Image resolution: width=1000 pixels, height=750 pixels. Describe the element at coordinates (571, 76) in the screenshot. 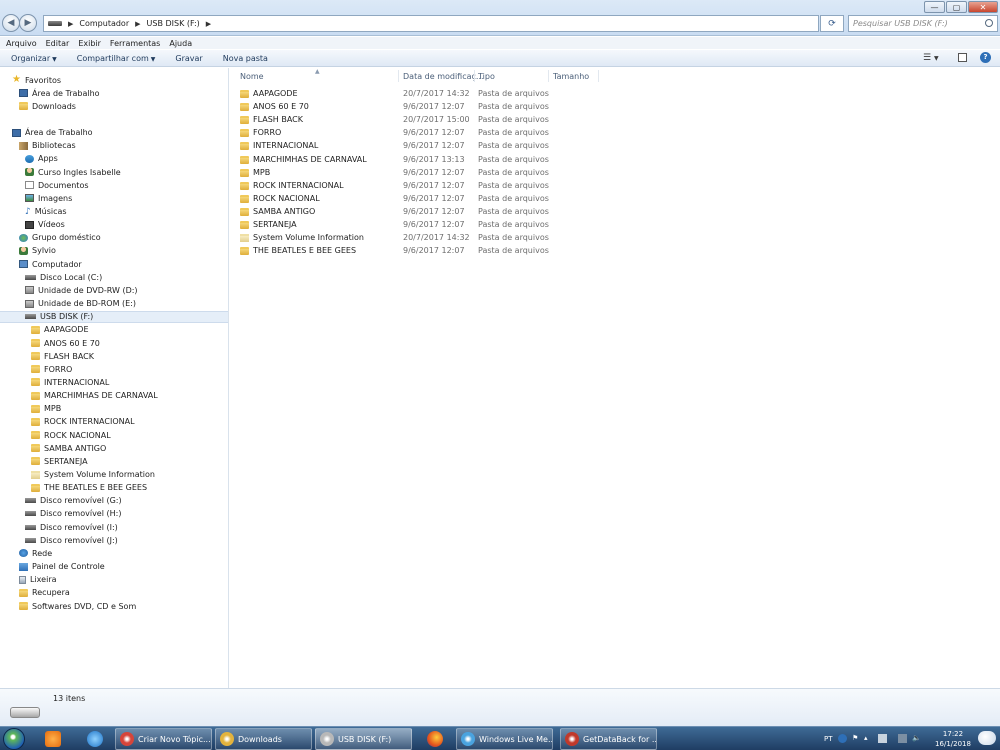

I see `column-header-size: Tamanho` at that location.